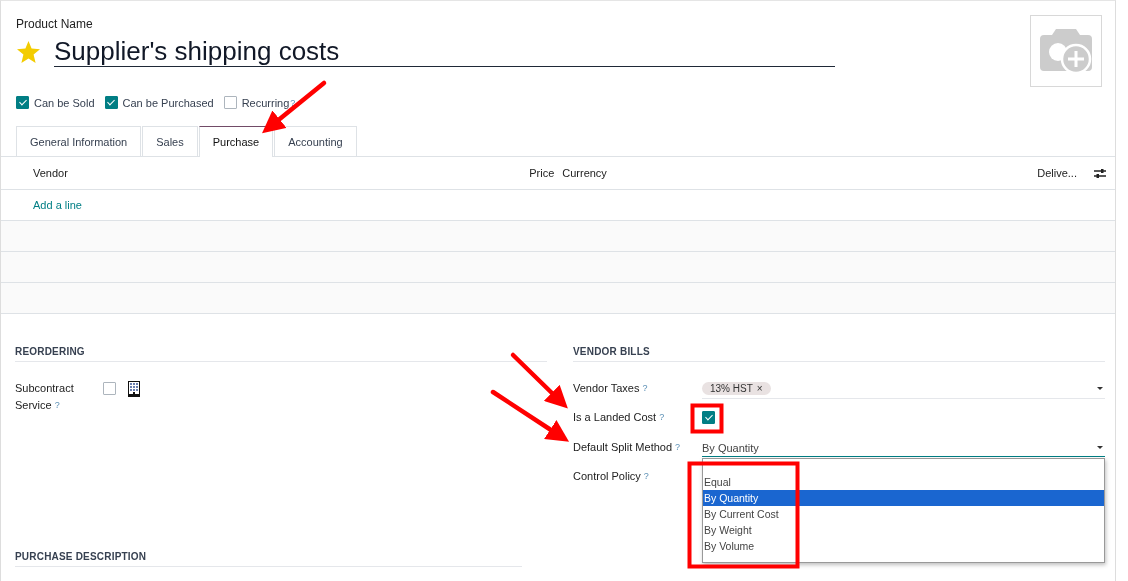 The width and height of the screenshot is (1128, 581). Describe the element at coordinates (168, 102) in the screenshot. I see `checkbox-label: Can be Purchased` at that location.